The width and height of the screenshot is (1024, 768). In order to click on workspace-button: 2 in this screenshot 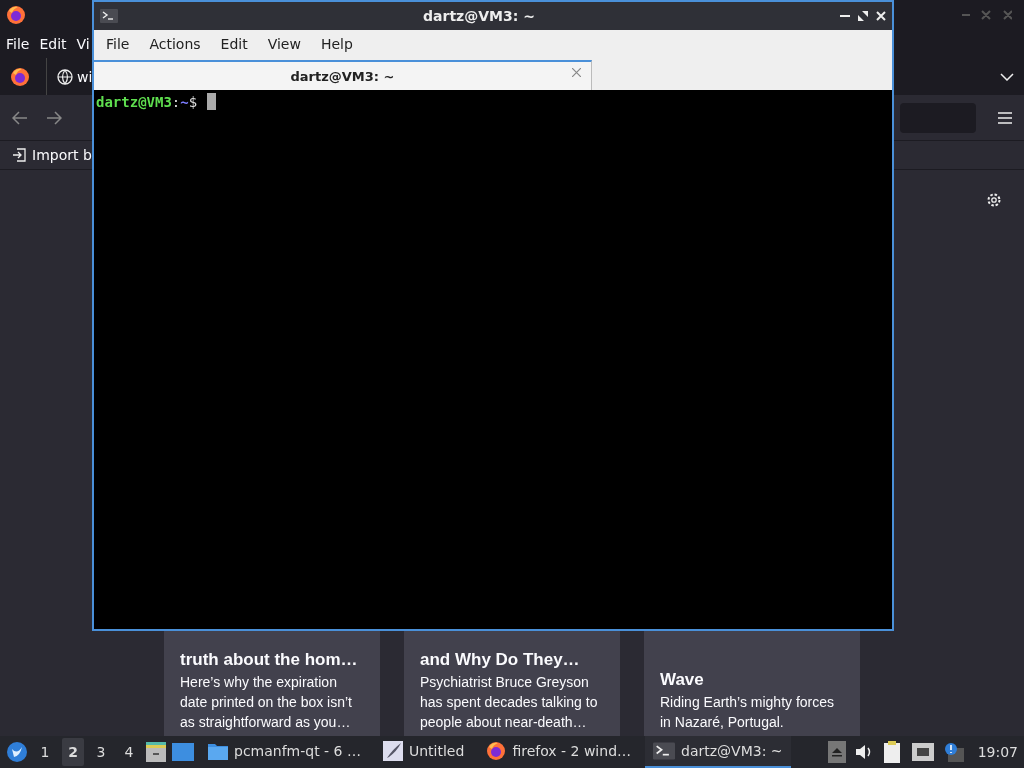, I will do `click(73, 752)`.